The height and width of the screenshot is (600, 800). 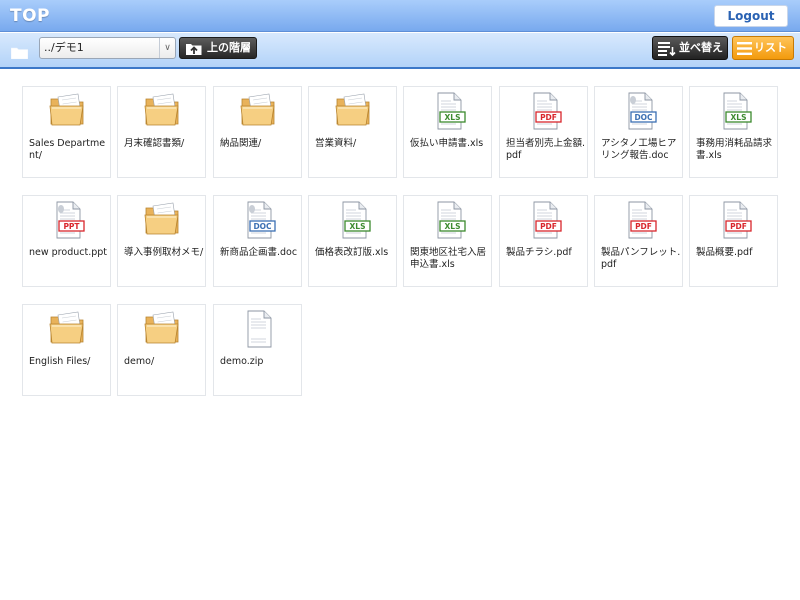 What do you see at coordinates (546, 149) in the screenshot?
I see `file-name: 担当者別売上金額.pdf` at bounding box center [546, 149].